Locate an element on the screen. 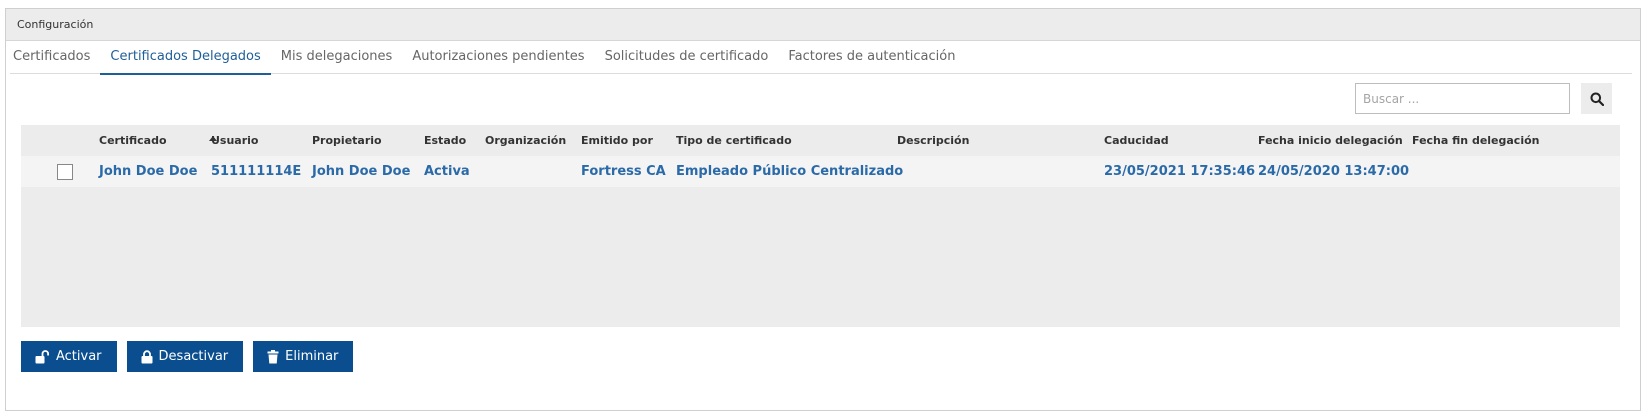  cell-fecha-inicio: 24/05/2020 13:47:00 is located at coordinates (1333, 171).